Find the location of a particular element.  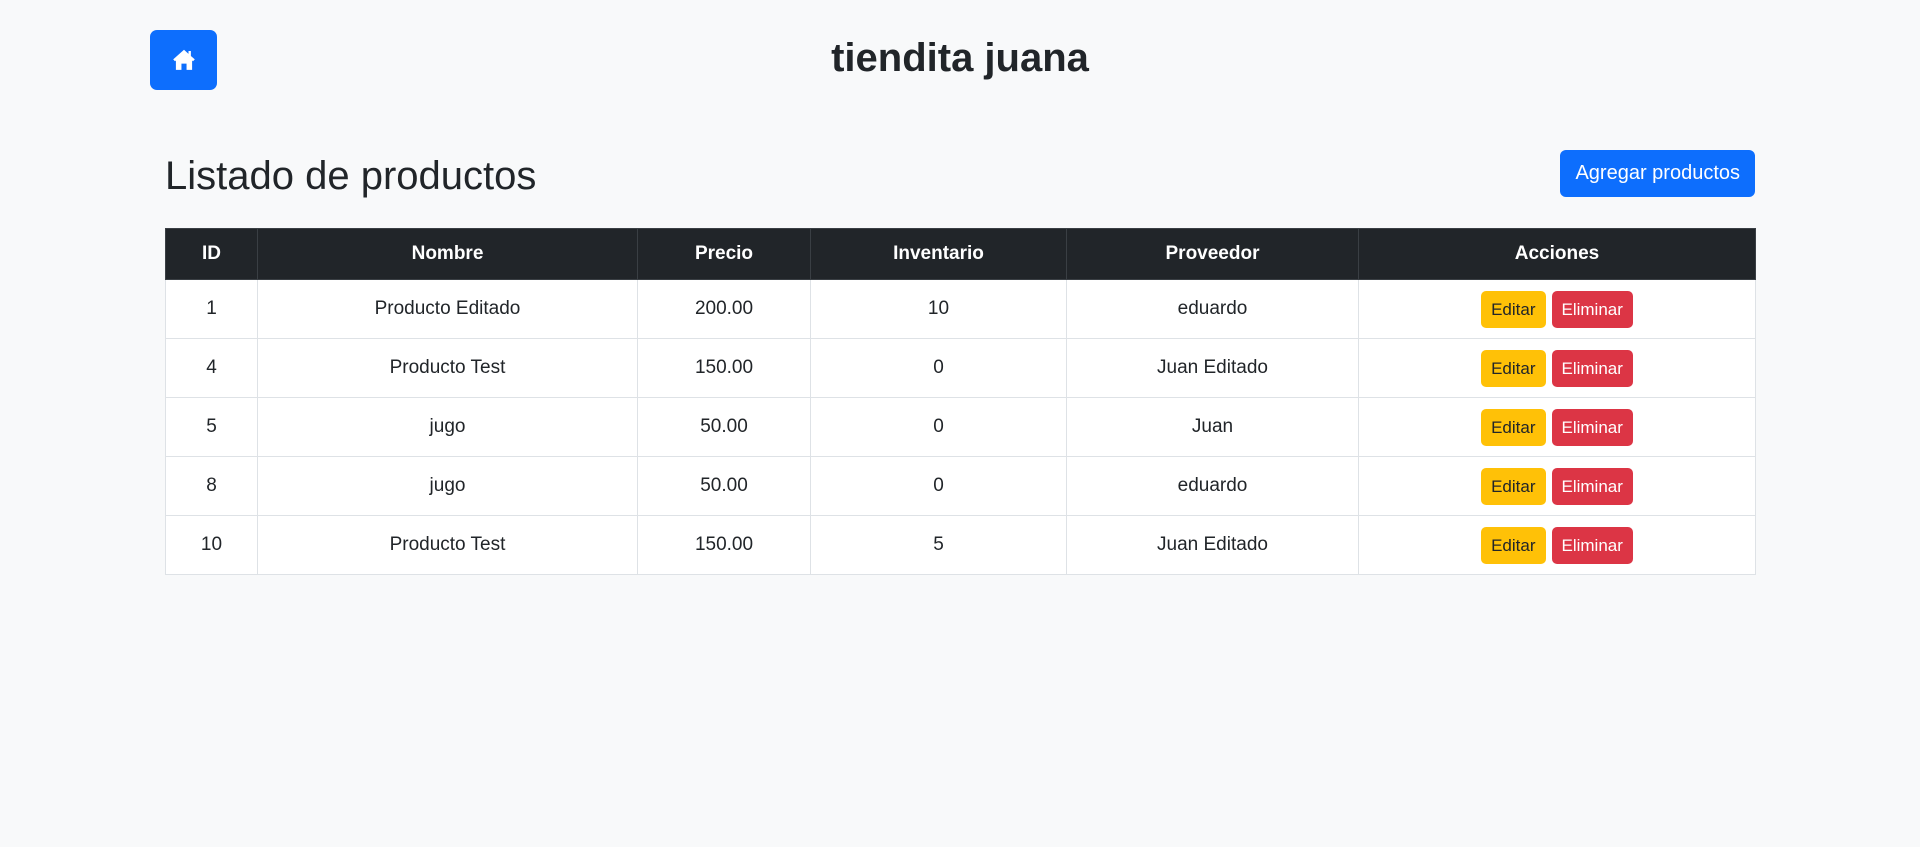

column-header-inventario: Inventario is located at coordinates (938, 254).